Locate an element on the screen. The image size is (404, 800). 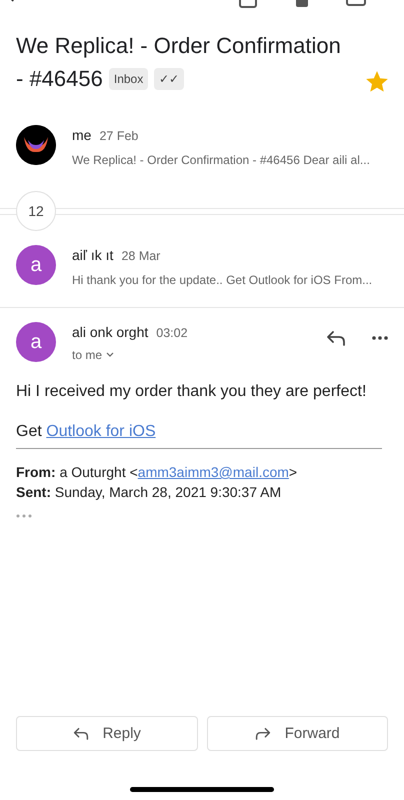
message-time: 03:02 is located at coordinates (172, 333).